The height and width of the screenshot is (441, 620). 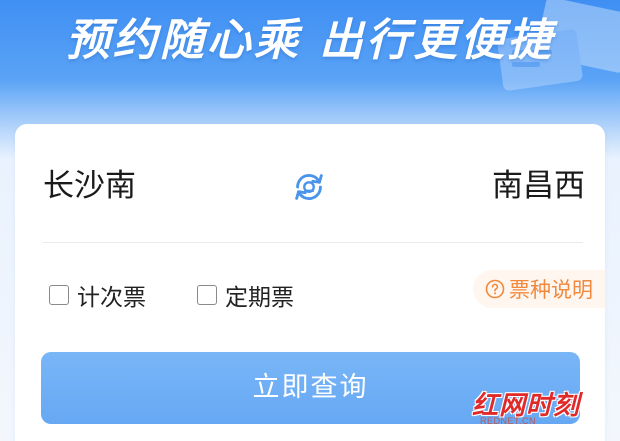 What do you see at coordinates (310, 40) in the screenshot?
I see `banner-title: 预约随心乘 出行更便捷` at bounding box center [310, 40].